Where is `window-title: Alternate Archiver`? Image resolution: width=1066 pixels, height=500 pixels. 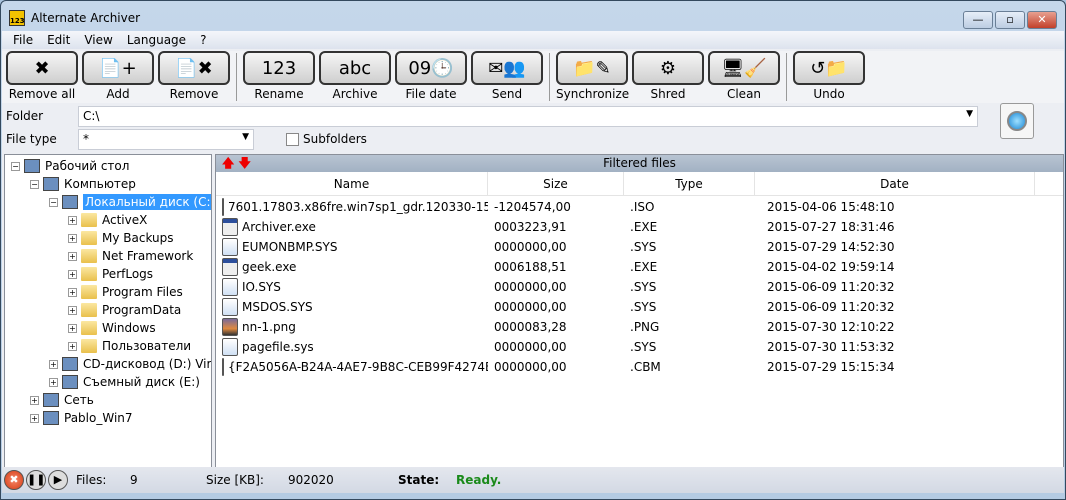 window-title: Alternate Archiver is located at coordinates (86, 18).